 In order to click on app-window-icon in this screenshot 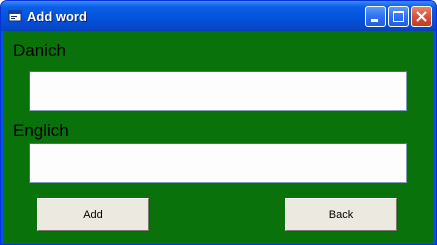, I will do `click(15, 16)`.